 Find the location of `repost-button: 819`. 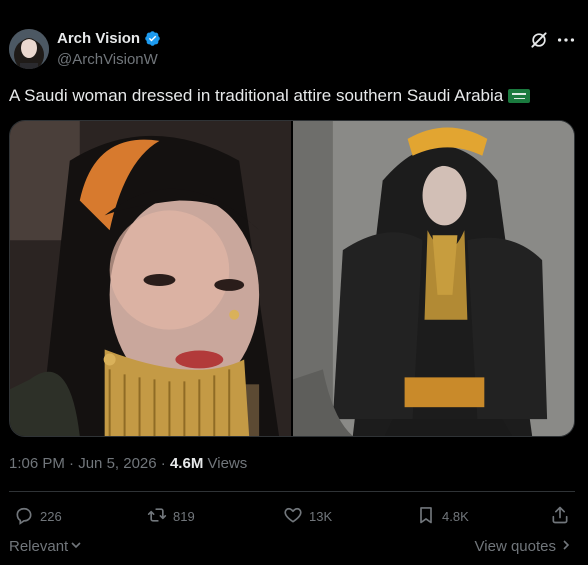

repost-button: 819 is located at coordinates (171, 516).